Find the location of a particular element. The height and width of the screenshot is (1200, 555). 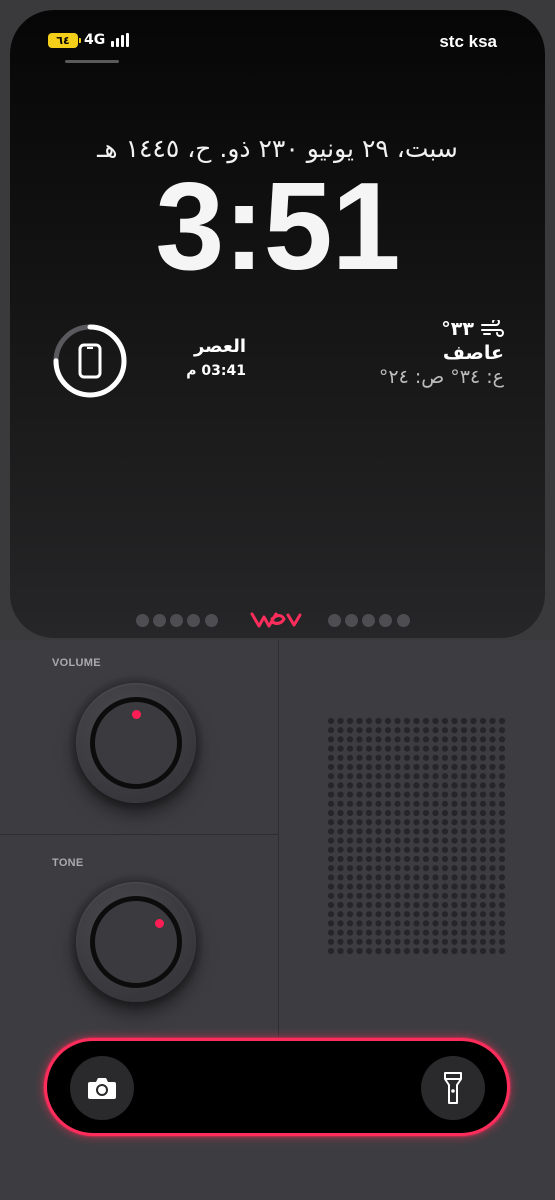

tone-knob-indicator is located at coordinates (159, 923).